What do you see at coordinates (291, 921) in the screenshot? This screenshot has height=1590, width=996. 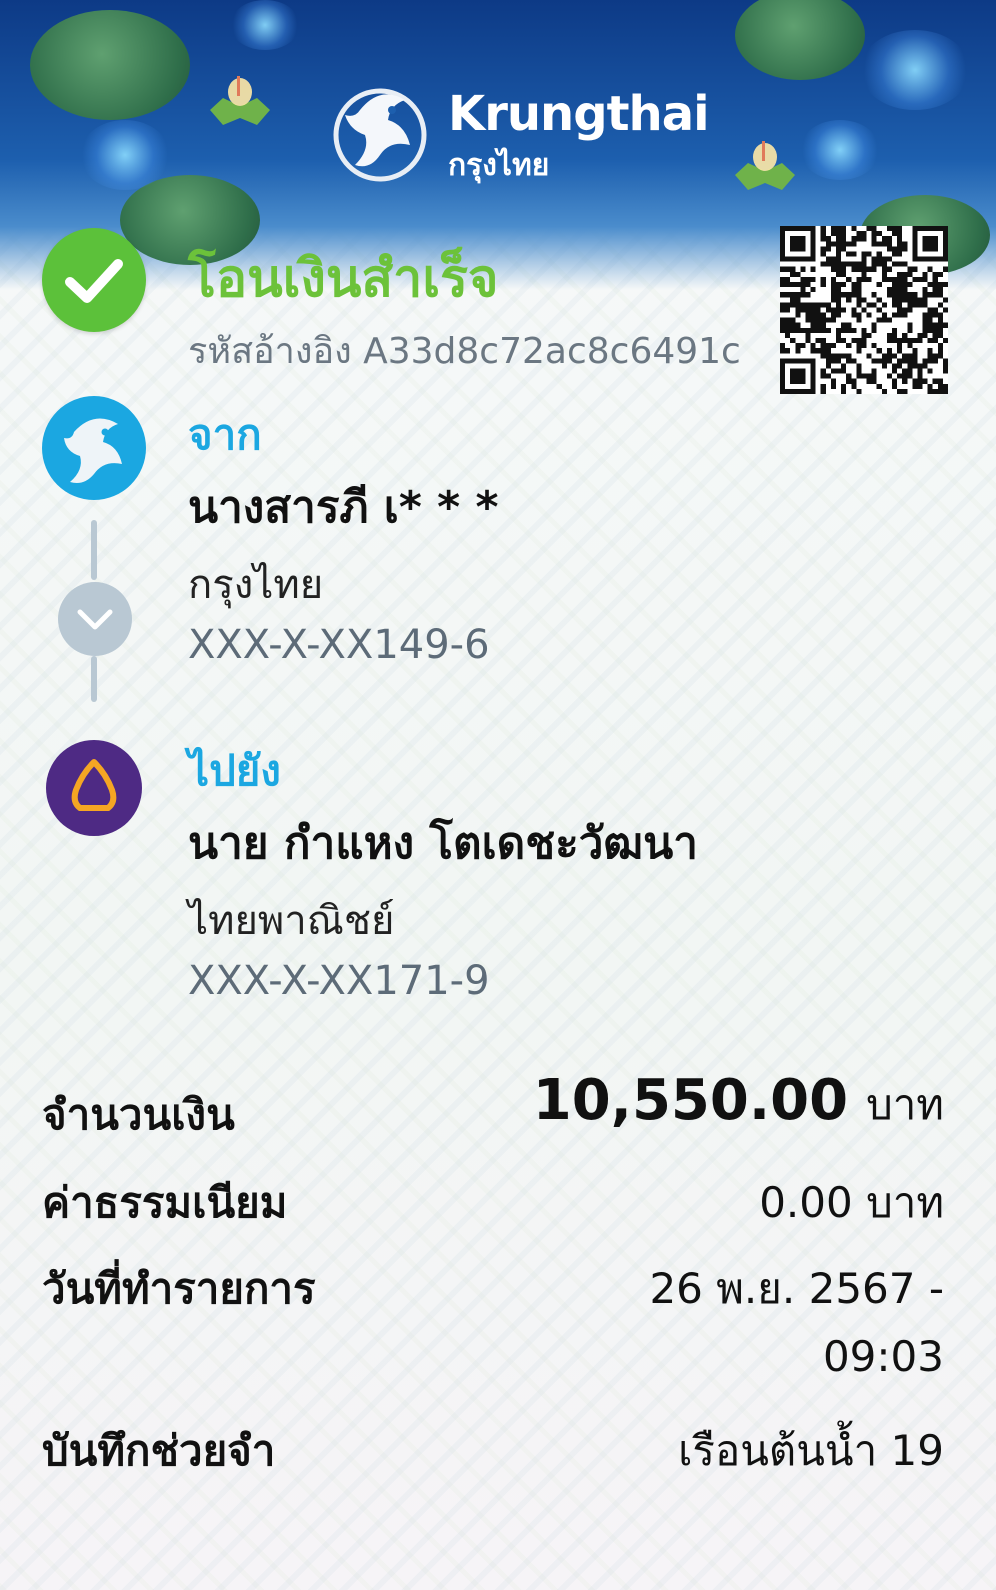 I see `to-bank: ไทยพาณิชย์` at bounding box center [291, 921].